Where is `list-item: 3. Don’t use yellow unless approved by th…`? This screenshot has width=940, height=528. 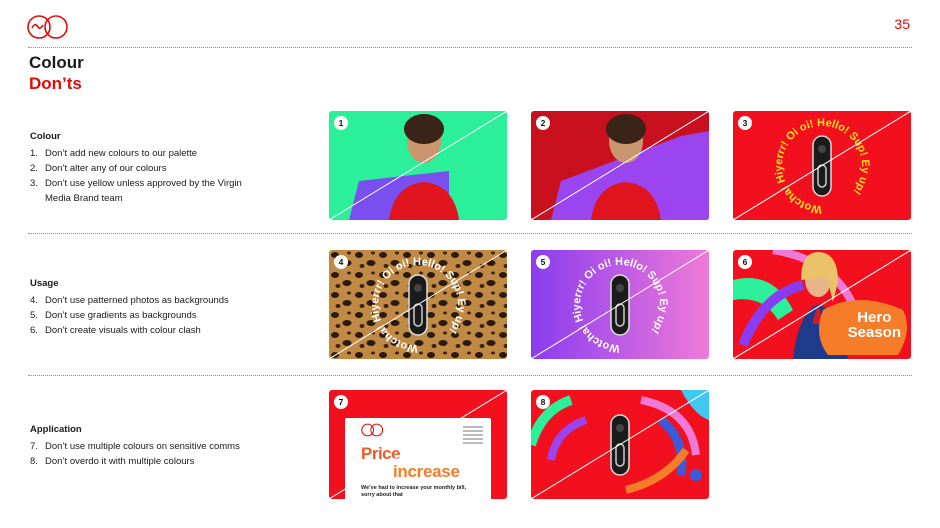
list-item: 3. Don’t use yellow unless approved by th… is located at coordinates (136, 191).